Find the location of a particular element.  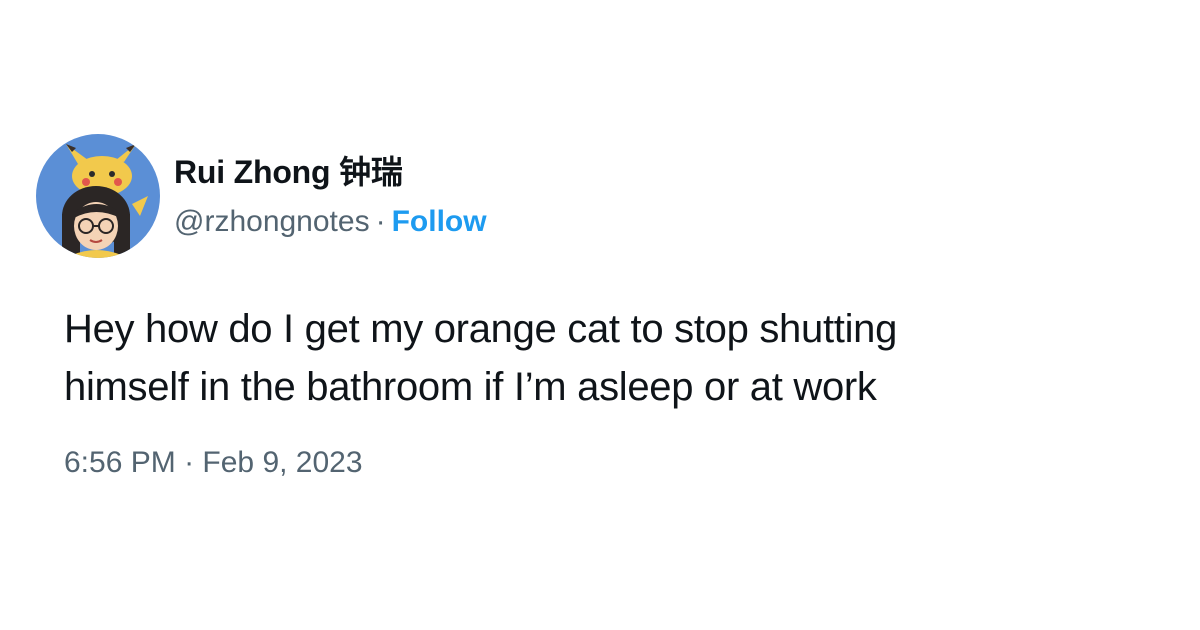

user-info: Rui Zhong 钟瑞 @rzhongnotes · Follow is located at coordinates (330, 196).